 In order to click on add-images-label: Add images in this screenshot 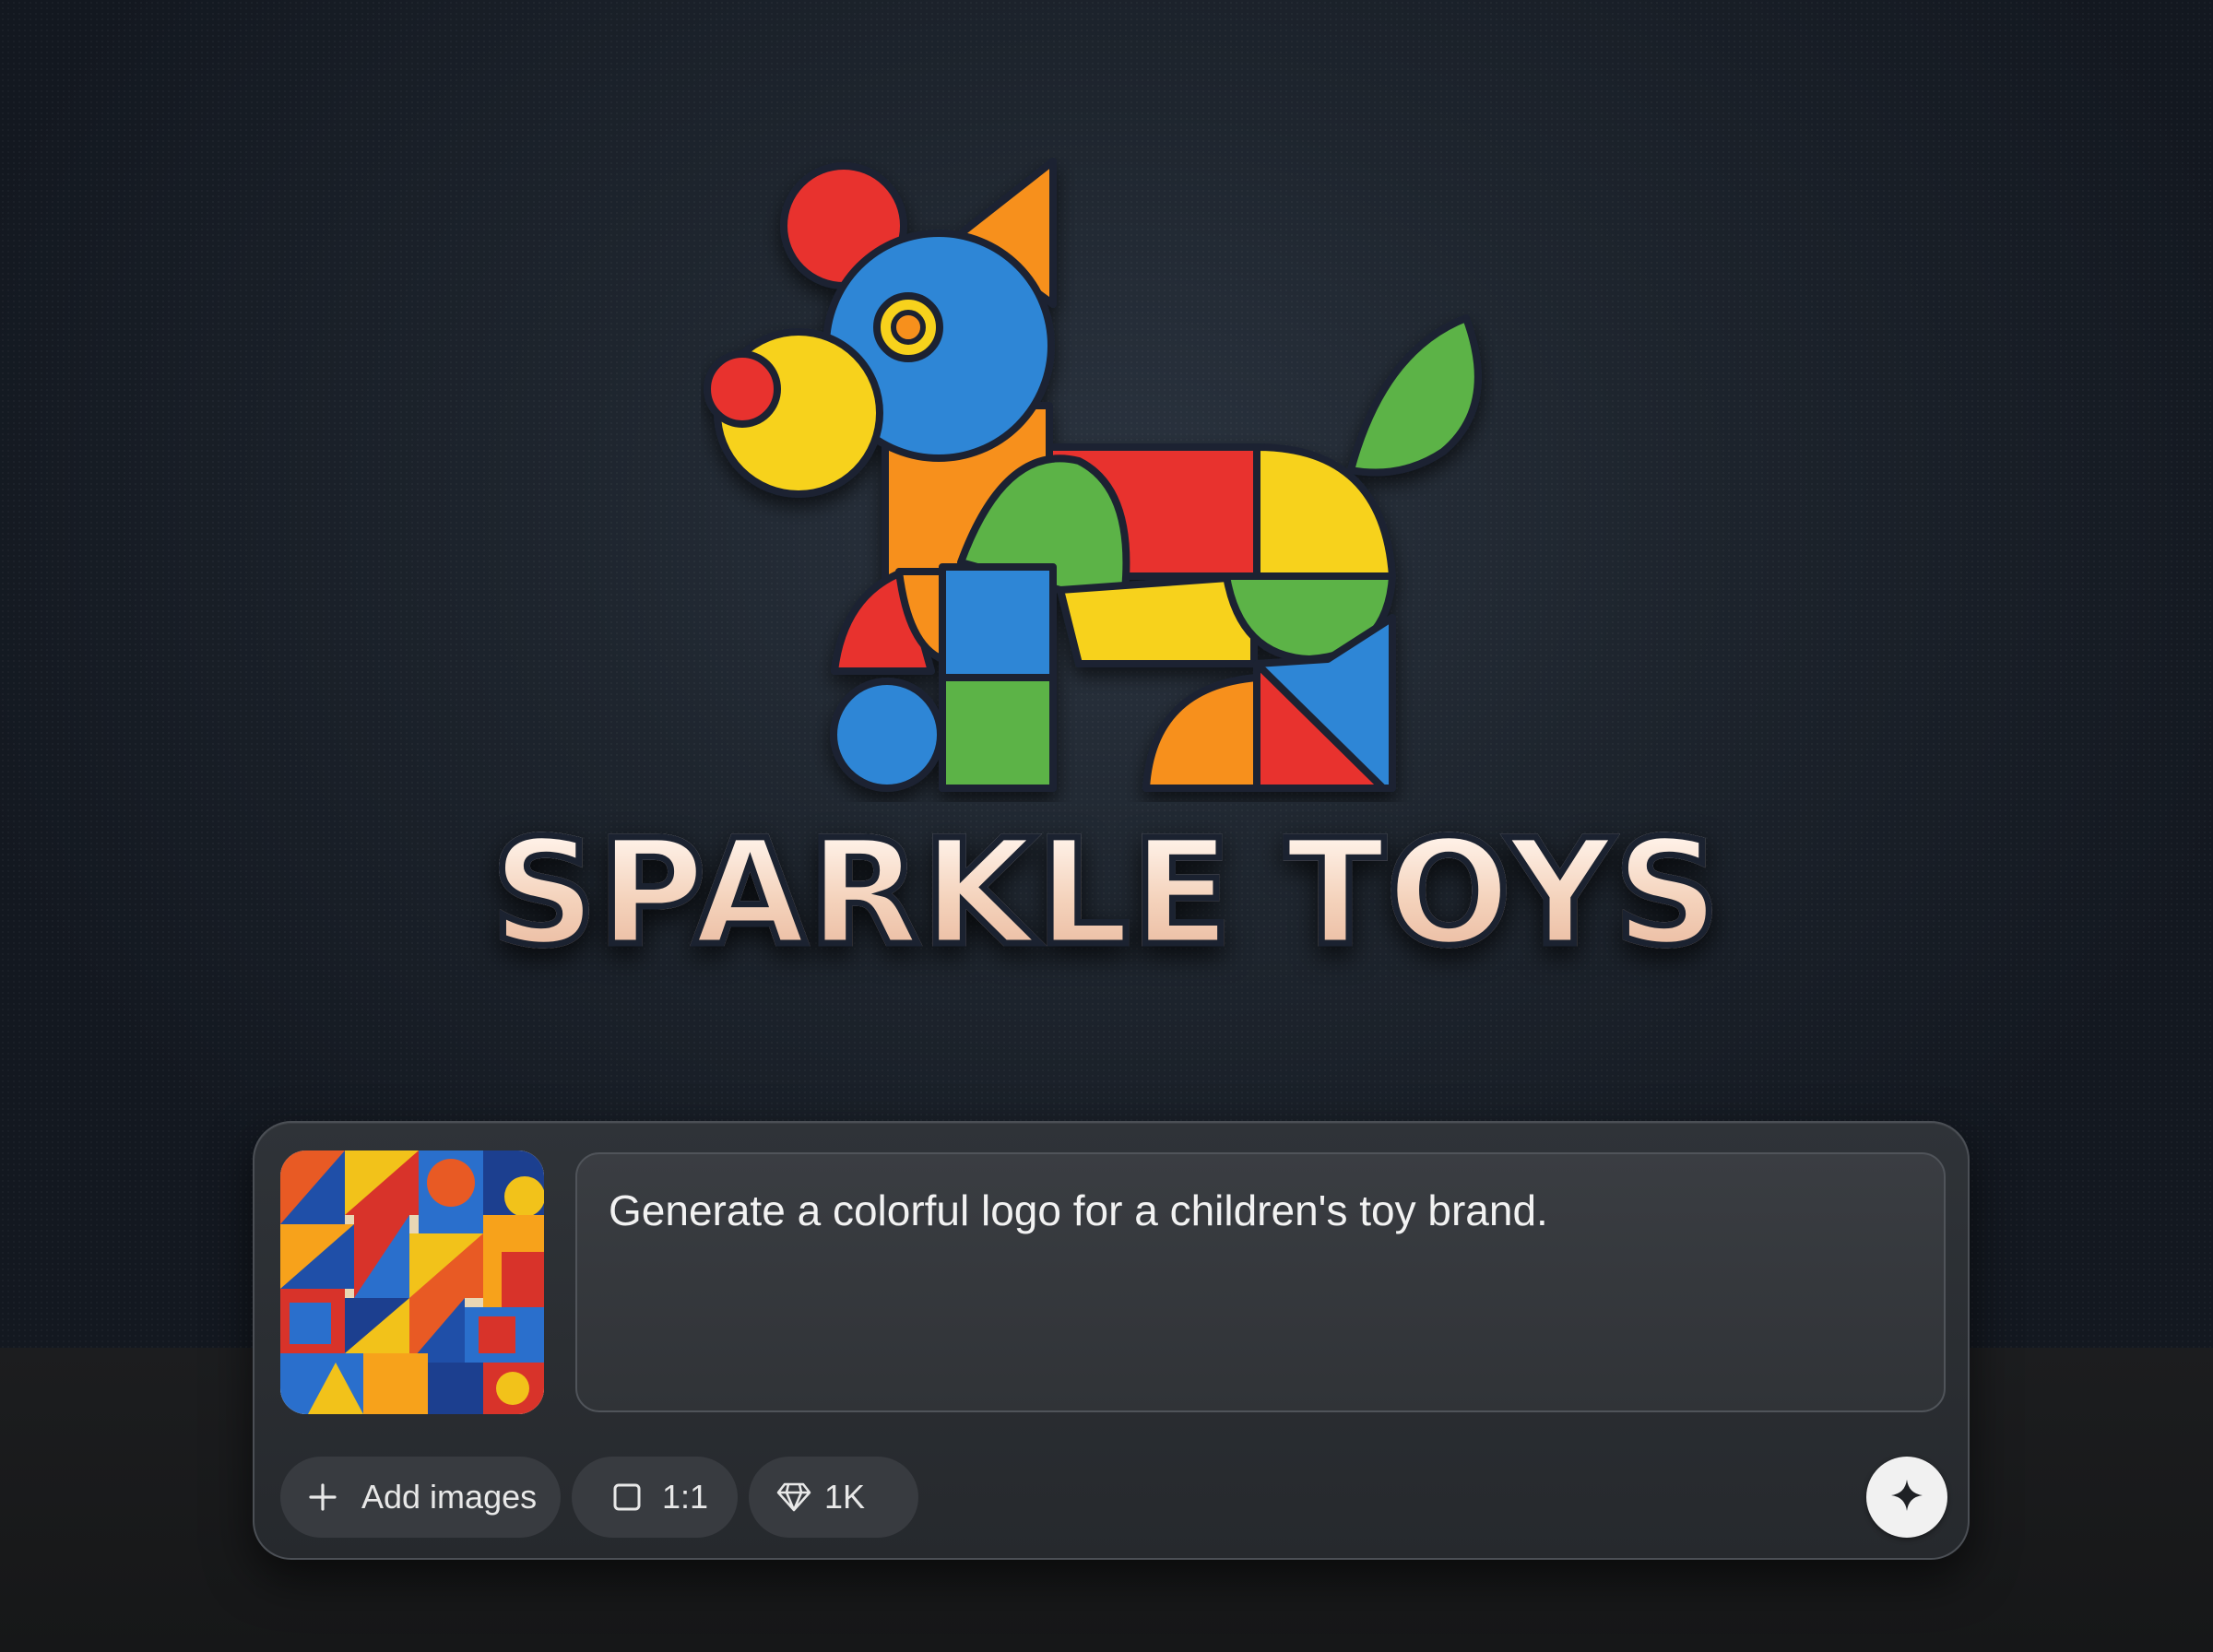, I will do `click(449, 1497)`.